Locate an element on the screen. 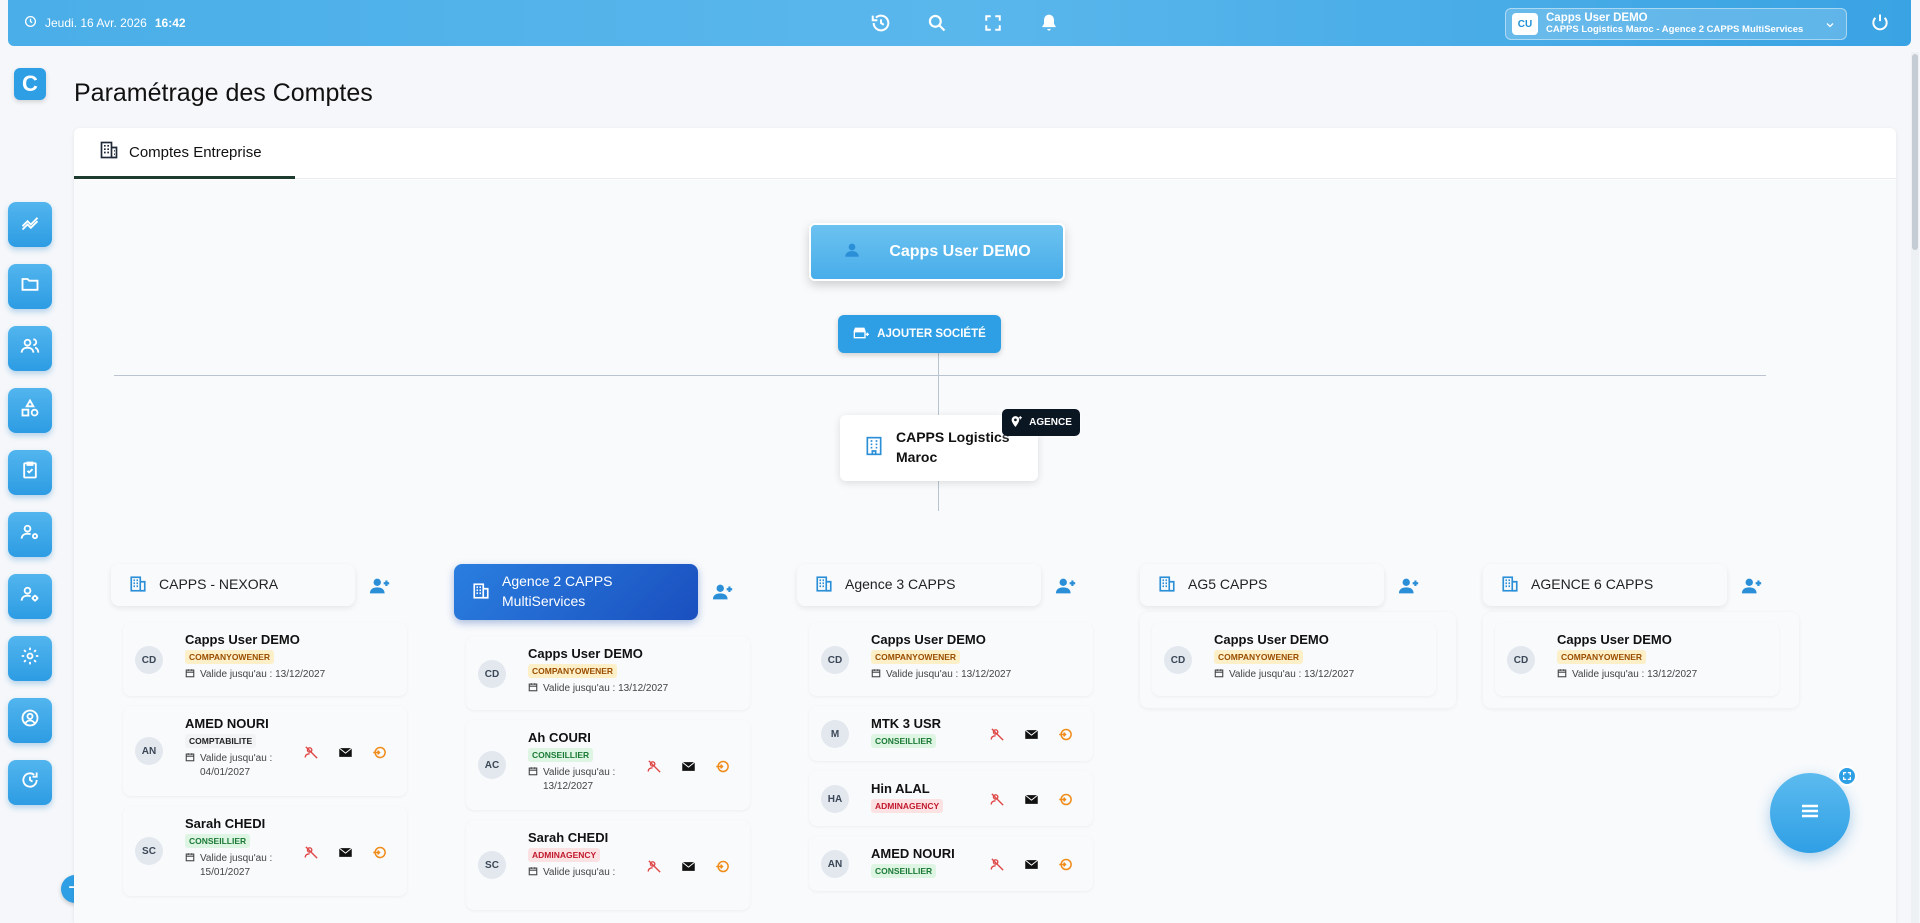 The height and width of the screenshot is (923, 1920). nav-users-button is located at coordinates (30, 348).